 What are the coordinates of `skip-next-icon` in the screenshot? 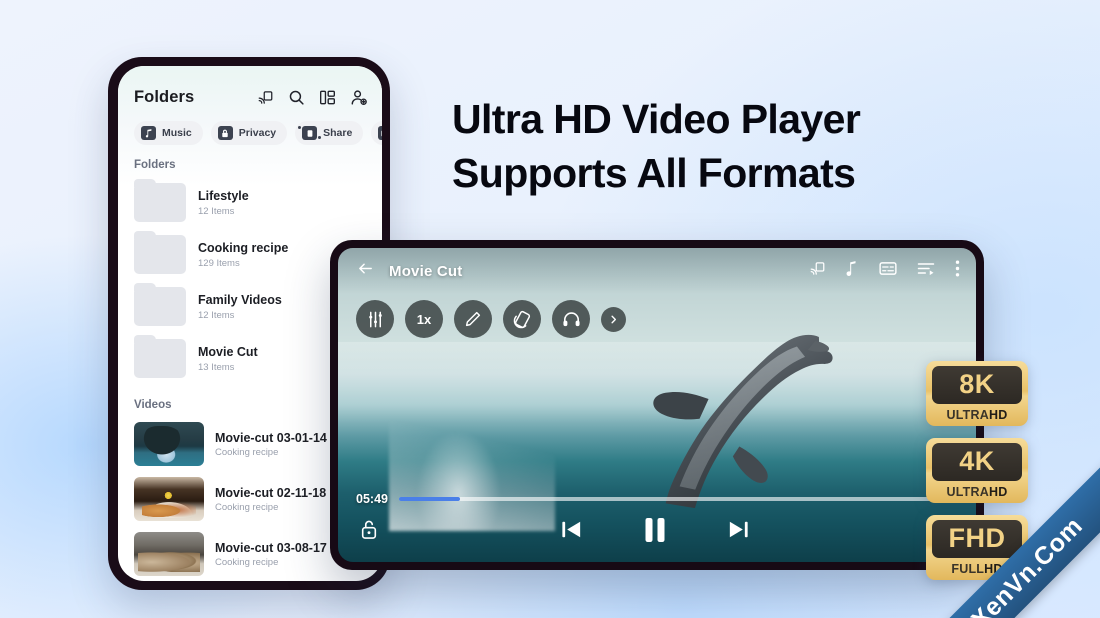 It's located at (738, 532).